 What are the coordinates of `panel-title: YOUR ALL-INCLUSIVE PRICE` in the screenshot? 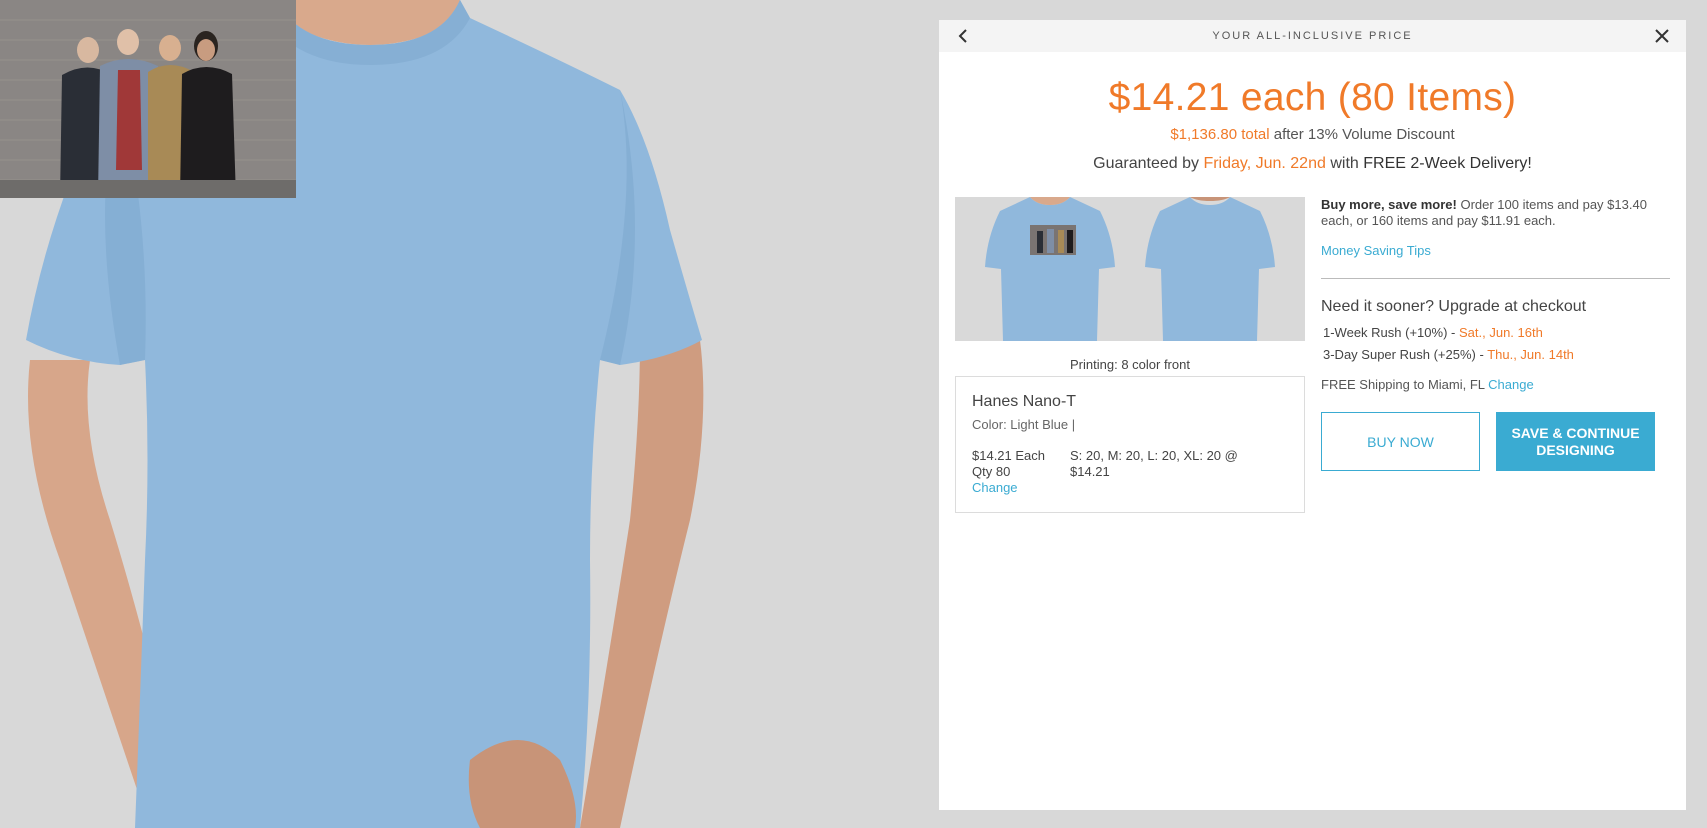 It's located at (1312, 36).